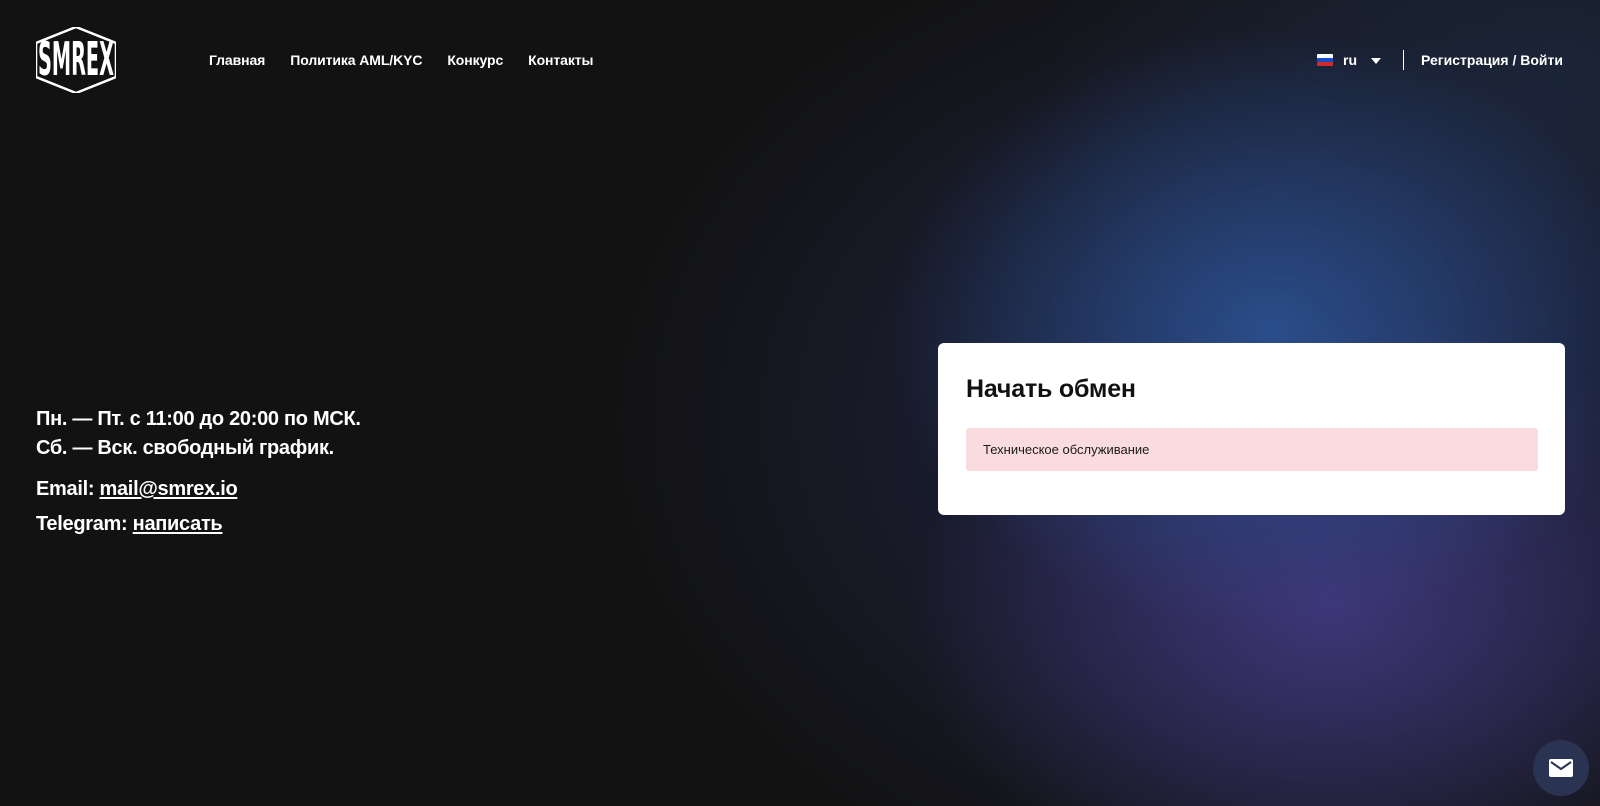 This screenshot has width=1600, height=806. I want to click on mail-button, so click(1561, 768).